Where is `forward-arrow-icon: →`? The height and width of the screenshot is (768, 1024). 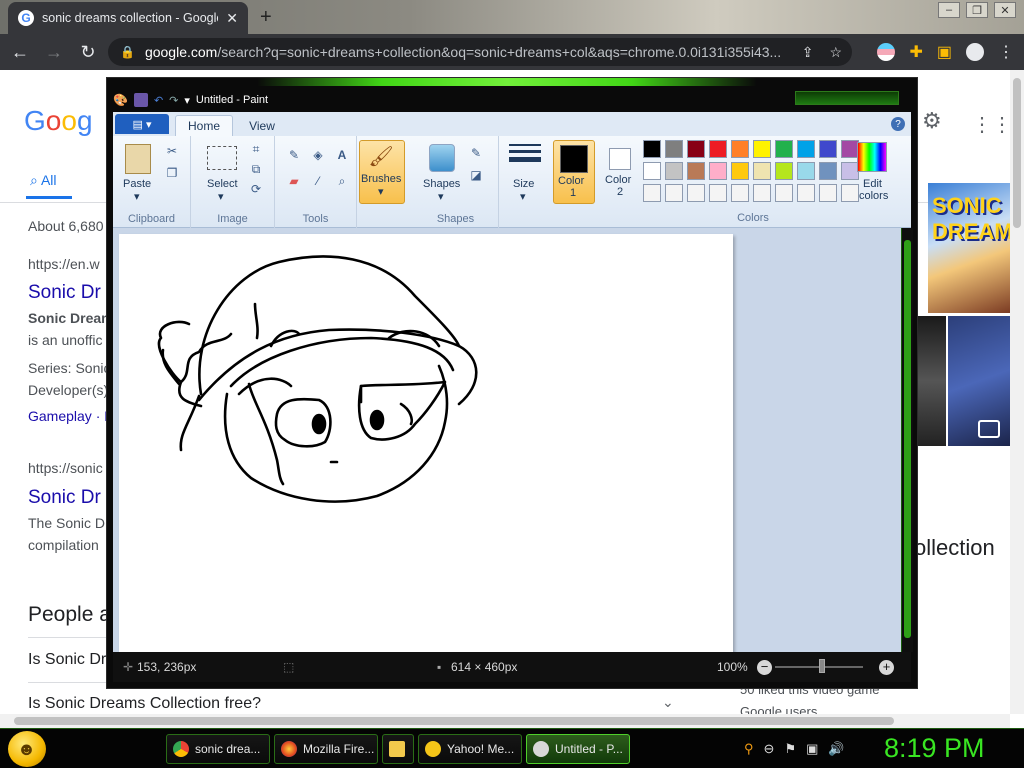 forward-arrow-icon: → is located at coordinates (54, 52).